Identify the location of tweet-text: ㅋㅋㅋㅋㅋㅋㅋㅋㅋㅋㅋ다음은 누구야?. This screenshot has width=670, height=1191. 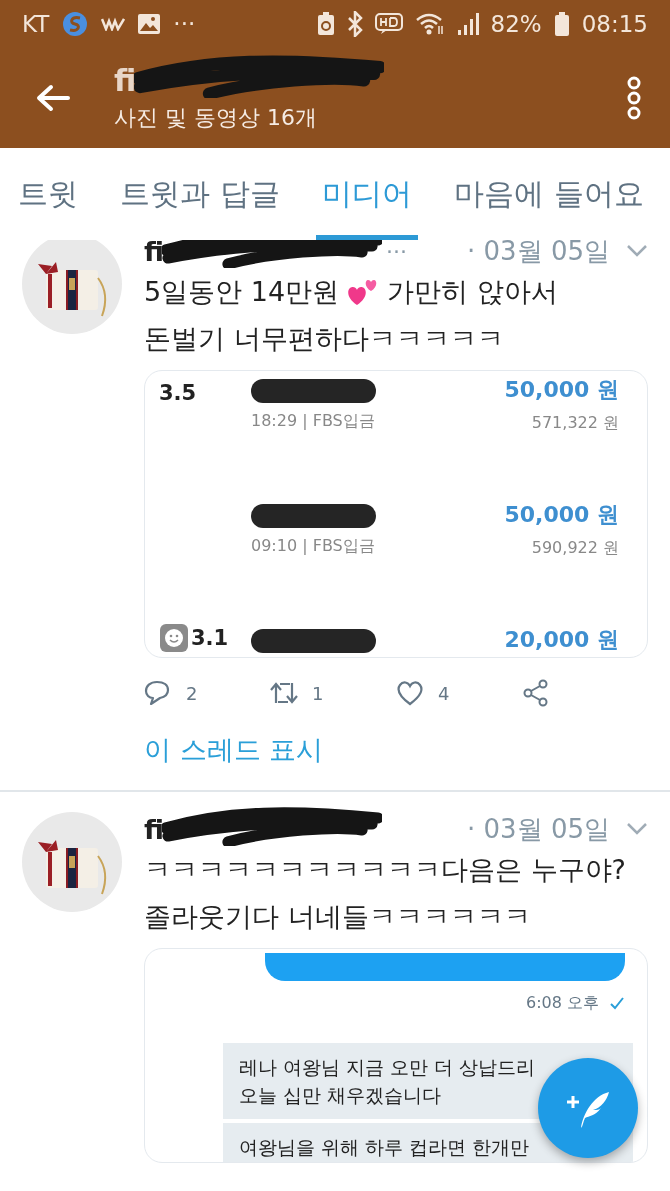
(385, 869).